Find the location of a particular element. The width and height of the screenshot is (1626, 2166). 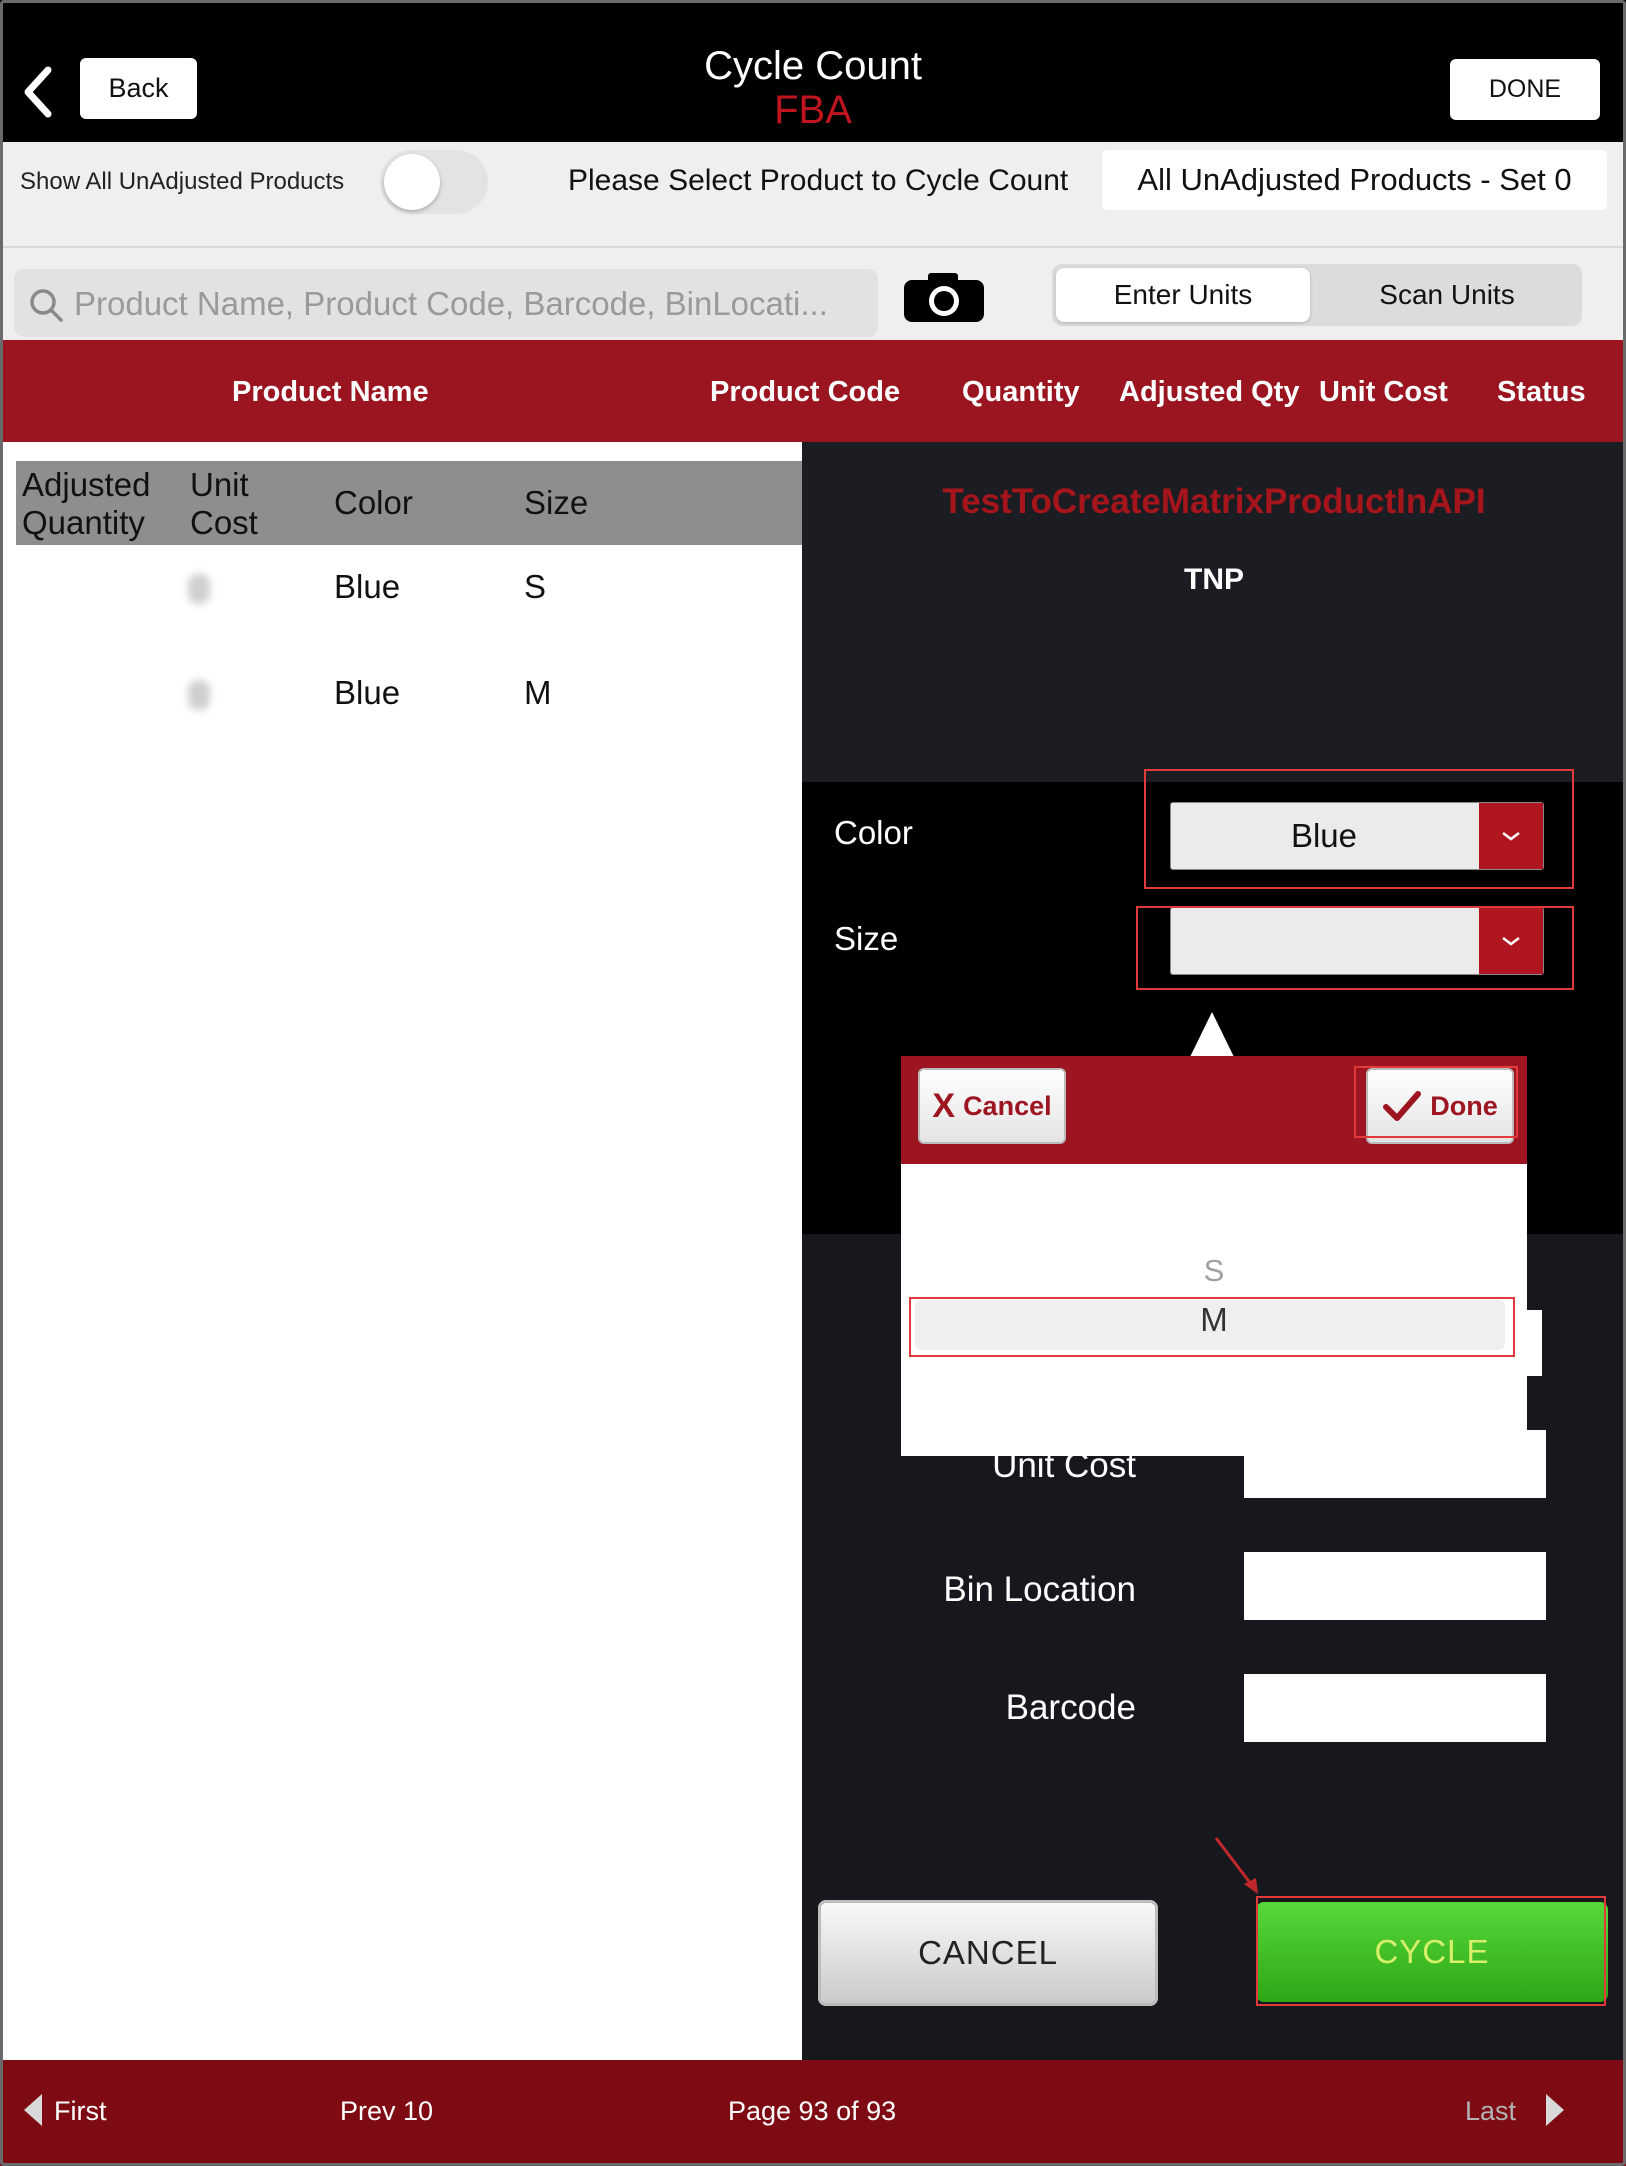

column-status: Status is located at coordinates (1541, 392).